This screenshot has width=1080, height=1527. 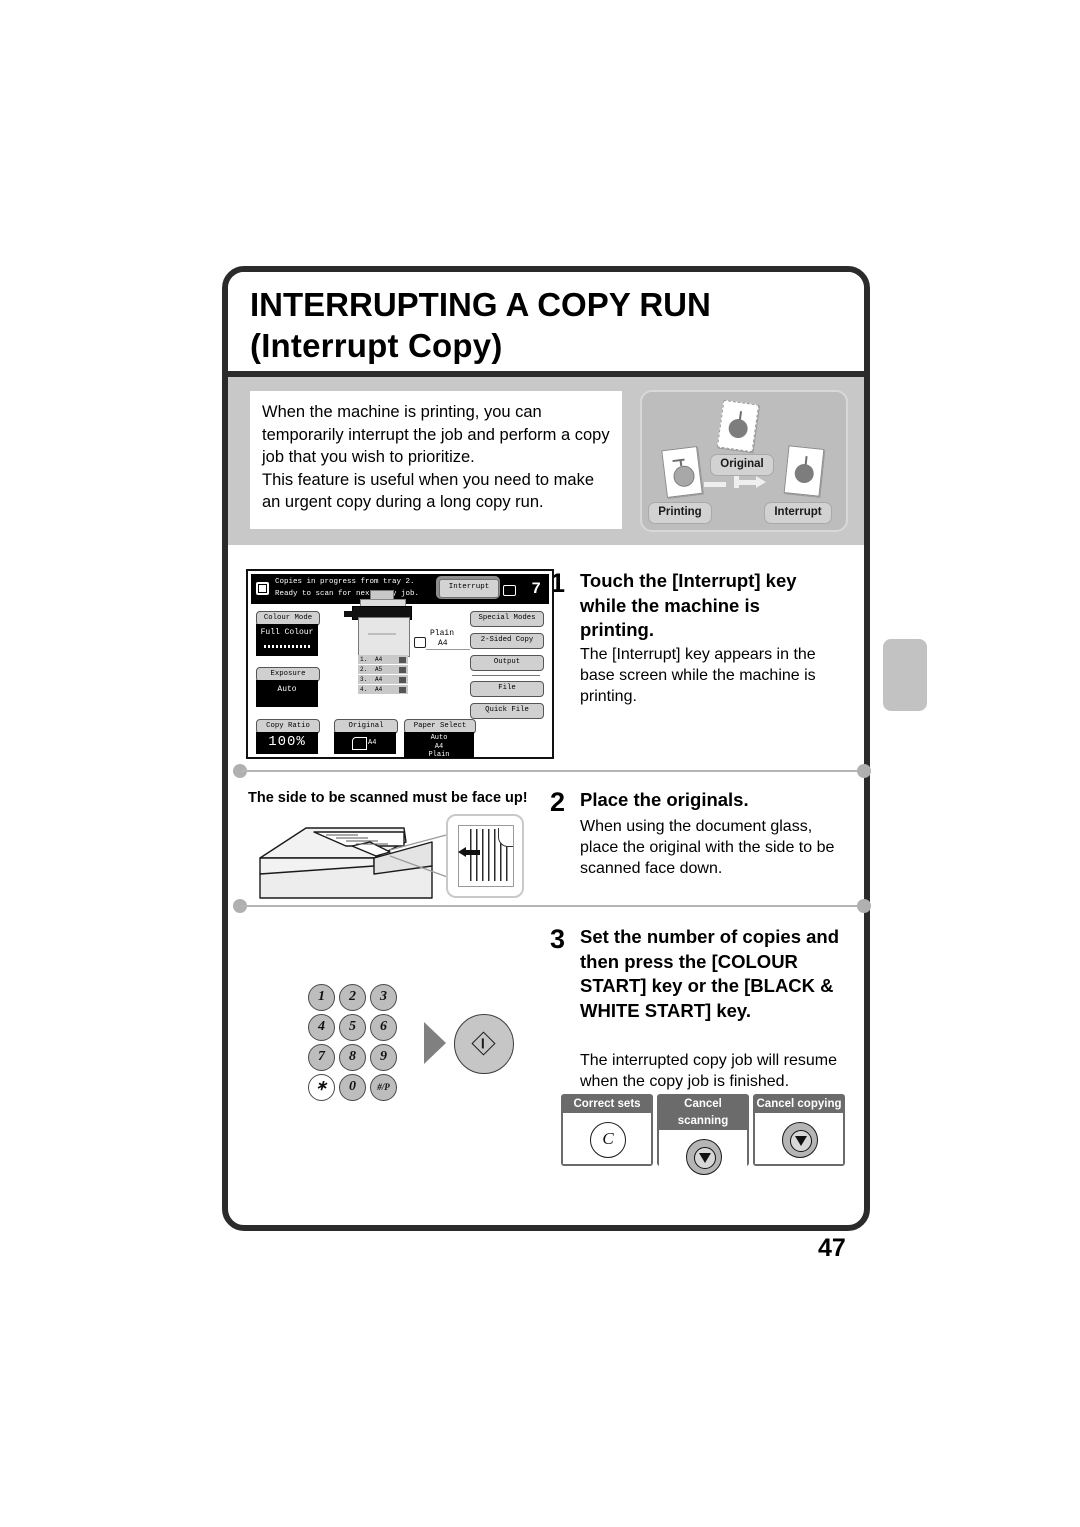 I want to click on paper-callout-leader-line, so click(x=448, y=649).